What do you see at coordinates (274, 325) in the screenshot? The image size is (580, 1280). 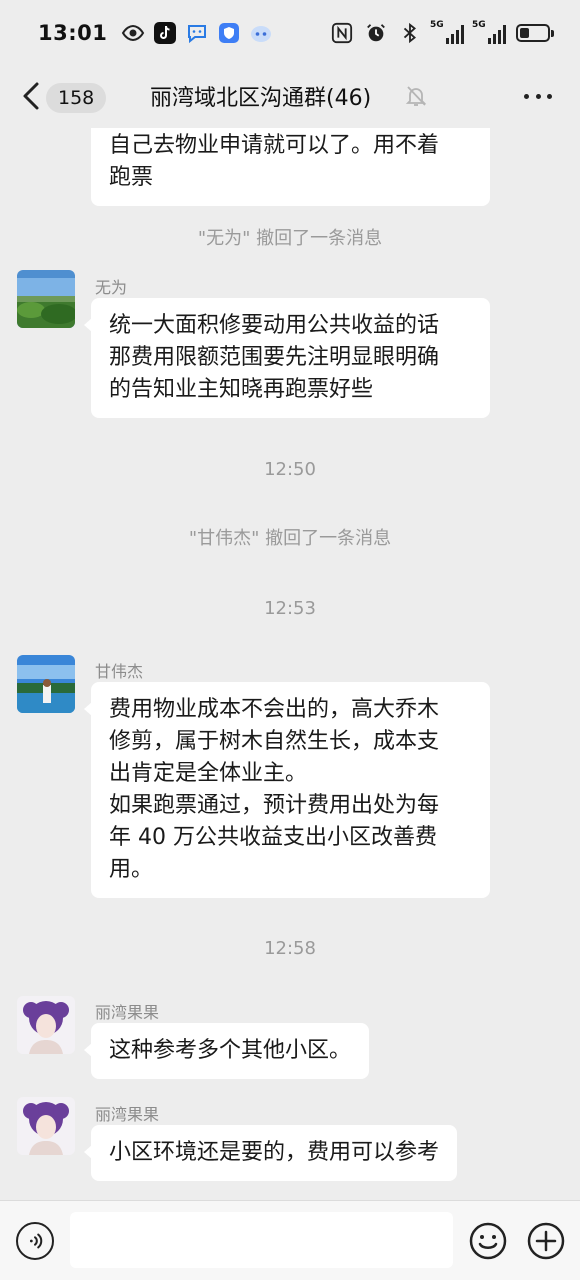 I see `message-text-line: 统一大面积修要动用公共收益的话` at bounding box center [274, 325].